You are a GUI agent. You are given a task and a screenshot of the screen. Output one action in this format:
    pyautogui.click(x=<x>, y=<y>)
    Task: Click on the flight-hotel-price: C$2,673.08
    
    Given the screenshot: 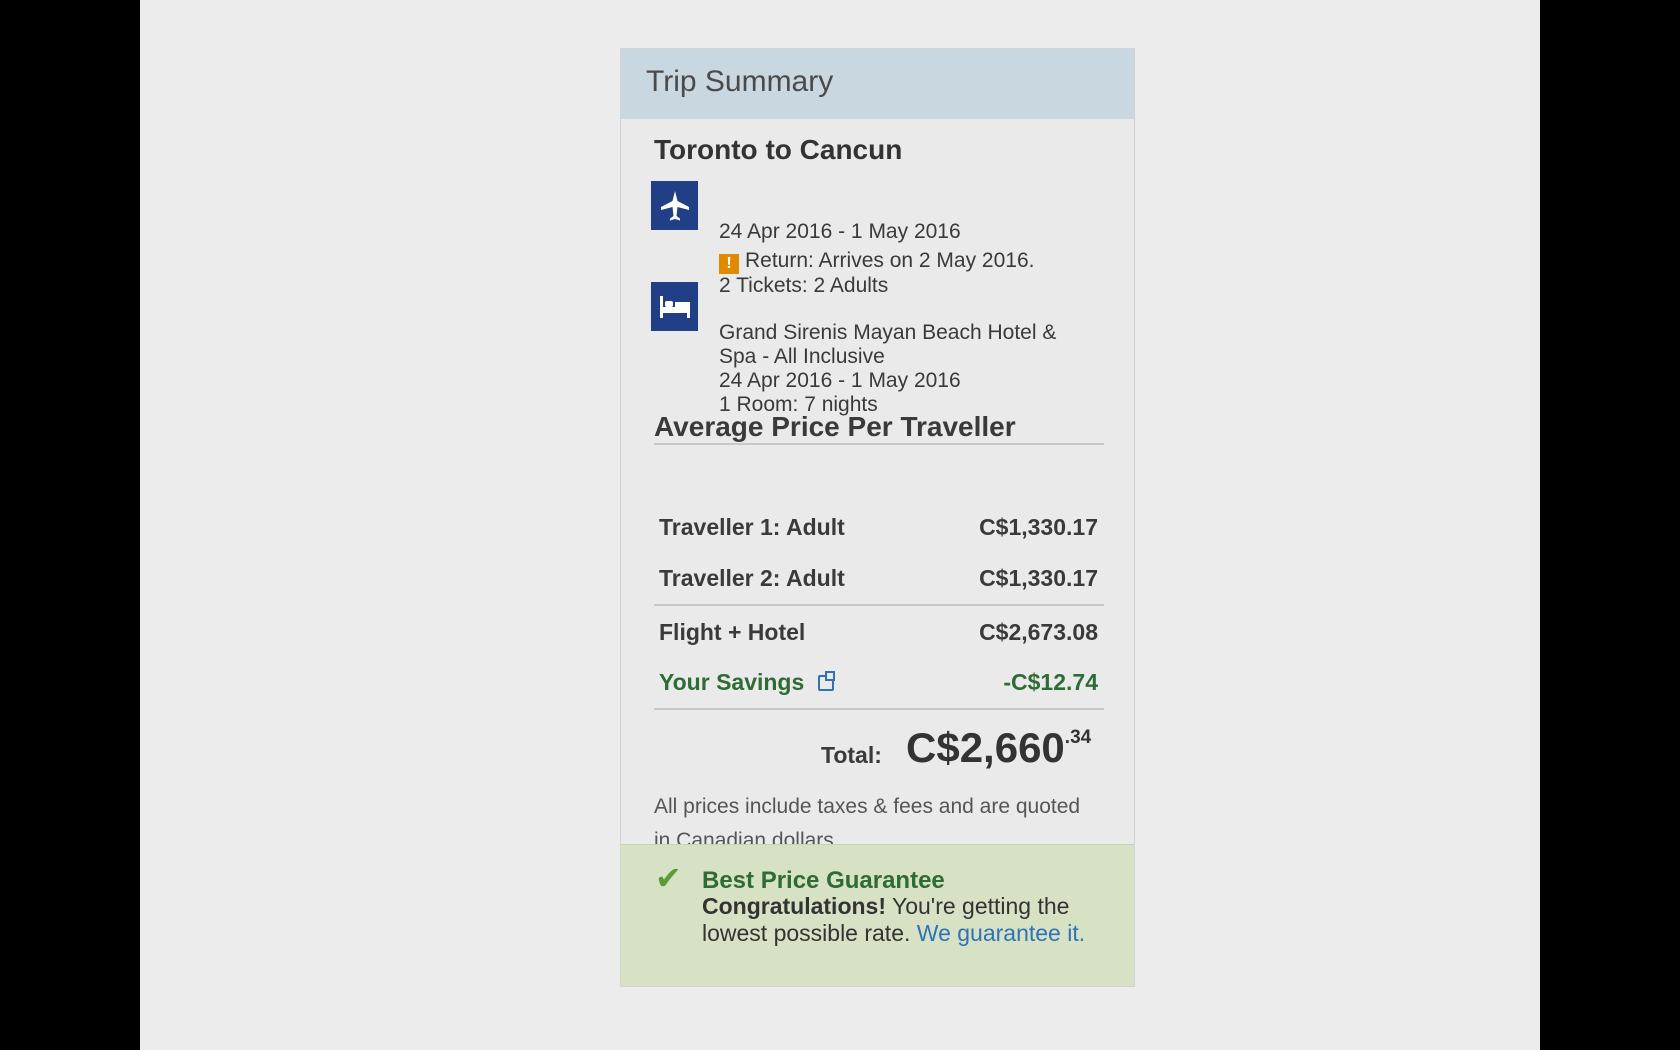 What is the action you would take?
    pyautogui.click(x=1038, y=632)
    